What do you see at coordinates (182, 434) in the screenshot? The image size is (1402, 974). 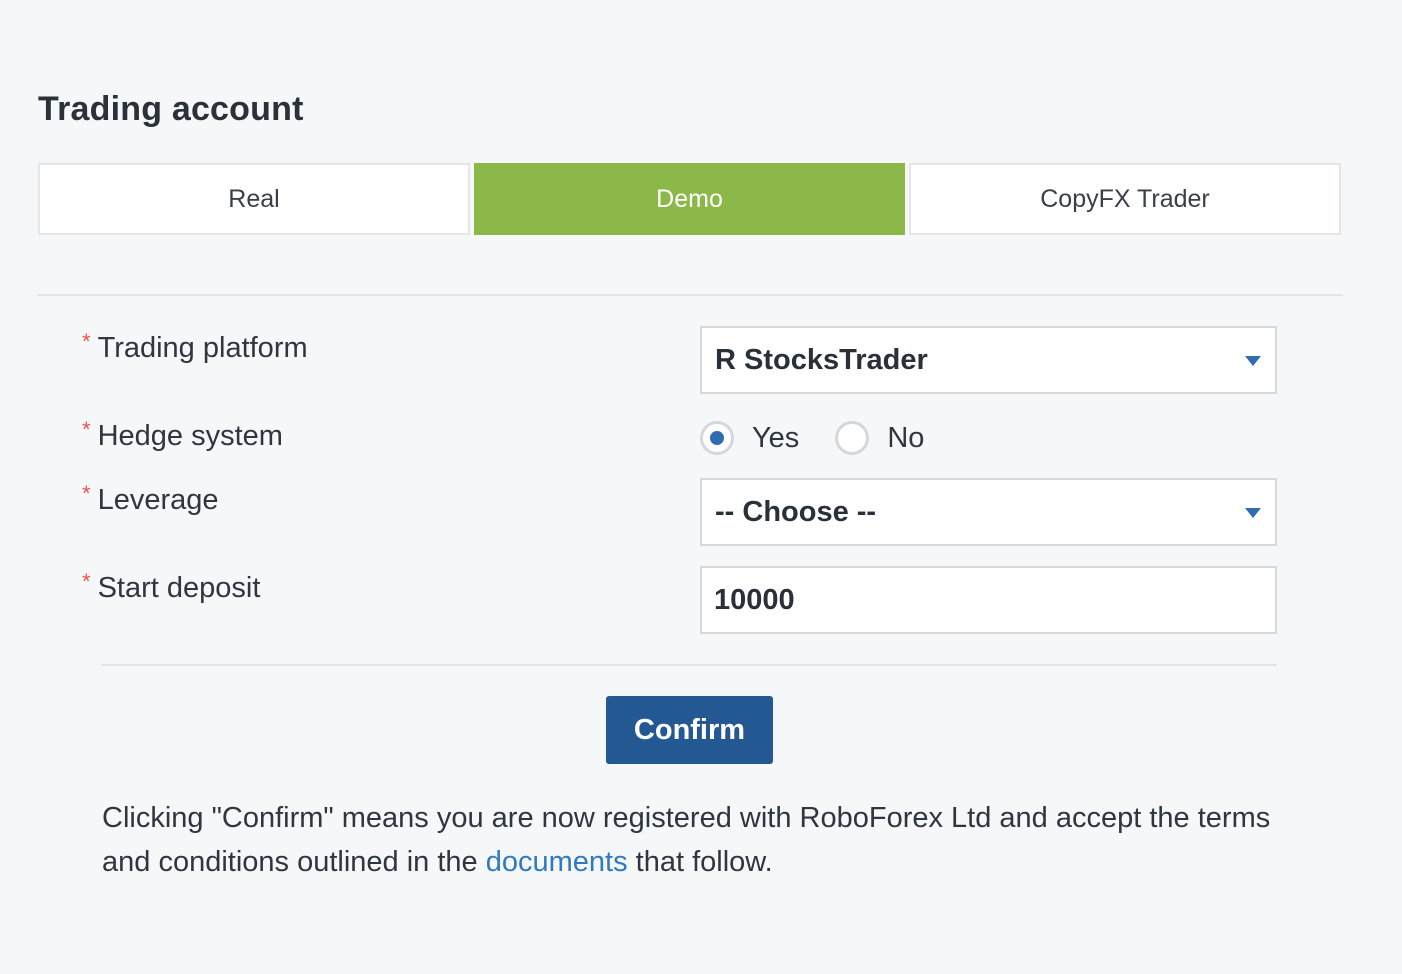 I see `hedge-system-label: * Hedge system` at bounding box center [182, 434].